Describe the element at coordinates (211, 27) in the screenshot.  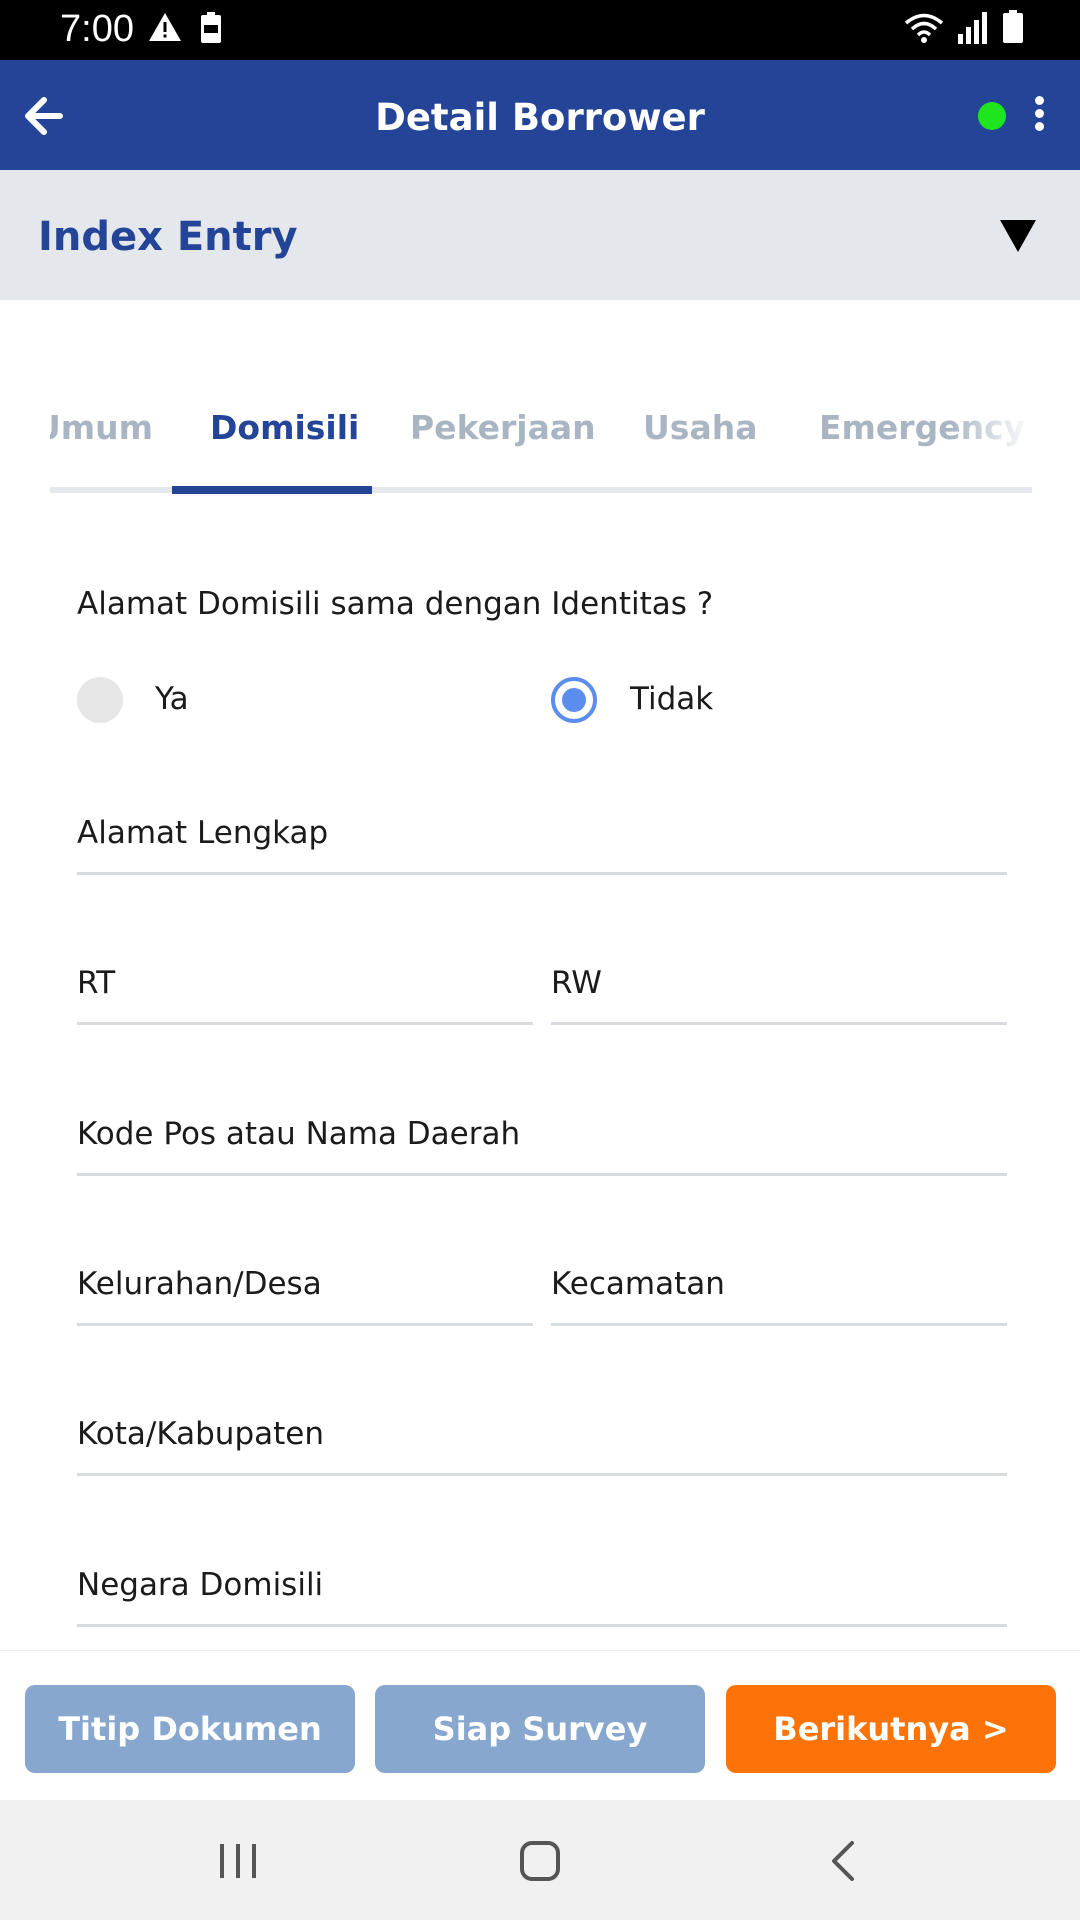
I see `battery-saver-icon` at that location.